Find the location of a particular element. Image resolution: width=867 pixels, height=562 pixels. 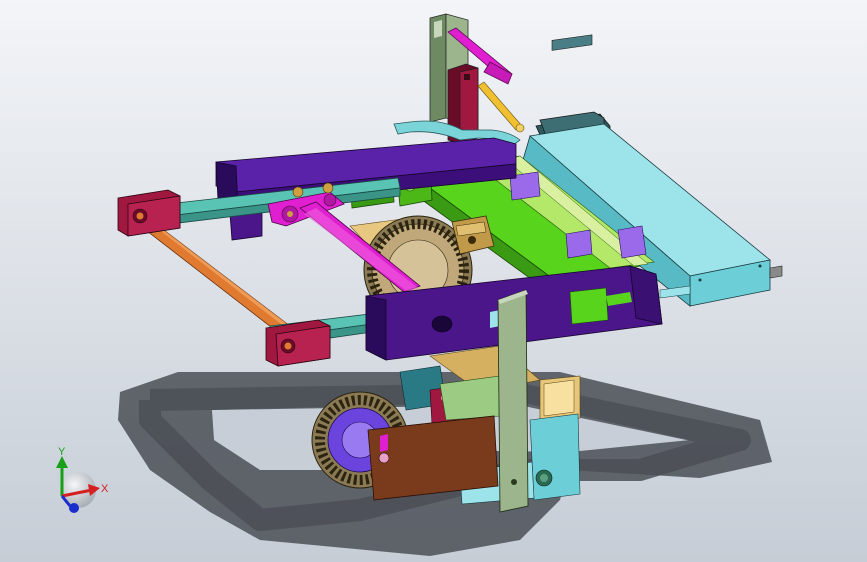

y-axis-label: Y is located at coordinates (62, 452).